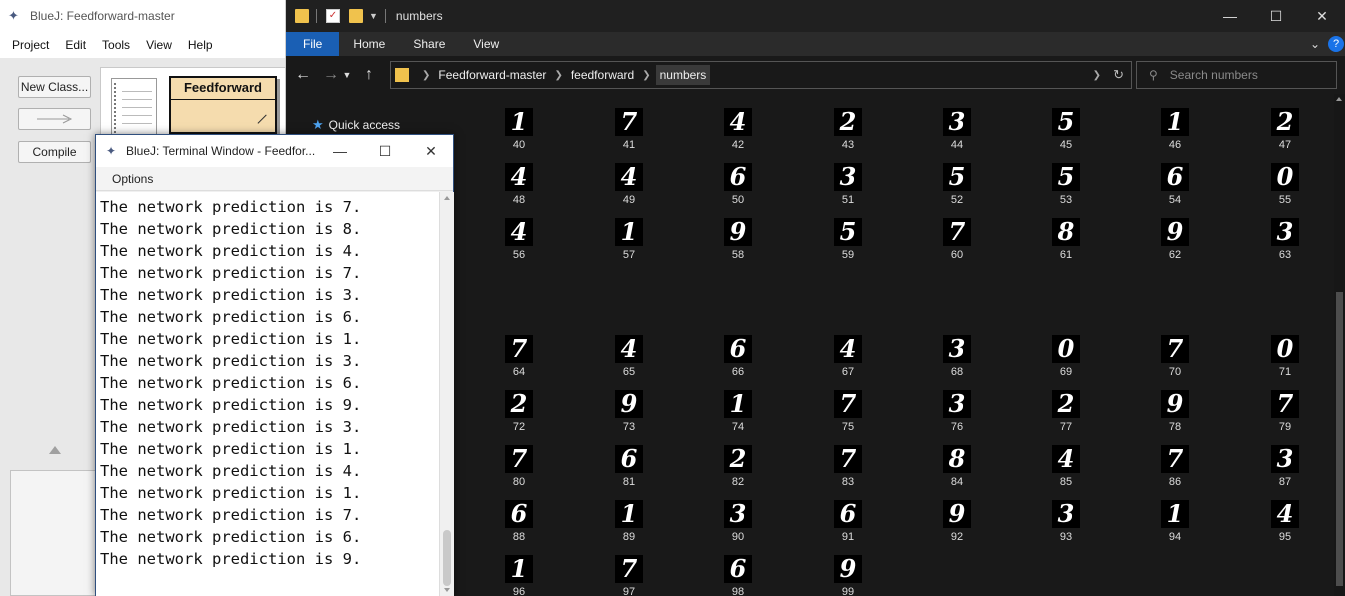 This screenshot has width=1345, height=596. I want to click on menu-view: View, so click(159, 45).